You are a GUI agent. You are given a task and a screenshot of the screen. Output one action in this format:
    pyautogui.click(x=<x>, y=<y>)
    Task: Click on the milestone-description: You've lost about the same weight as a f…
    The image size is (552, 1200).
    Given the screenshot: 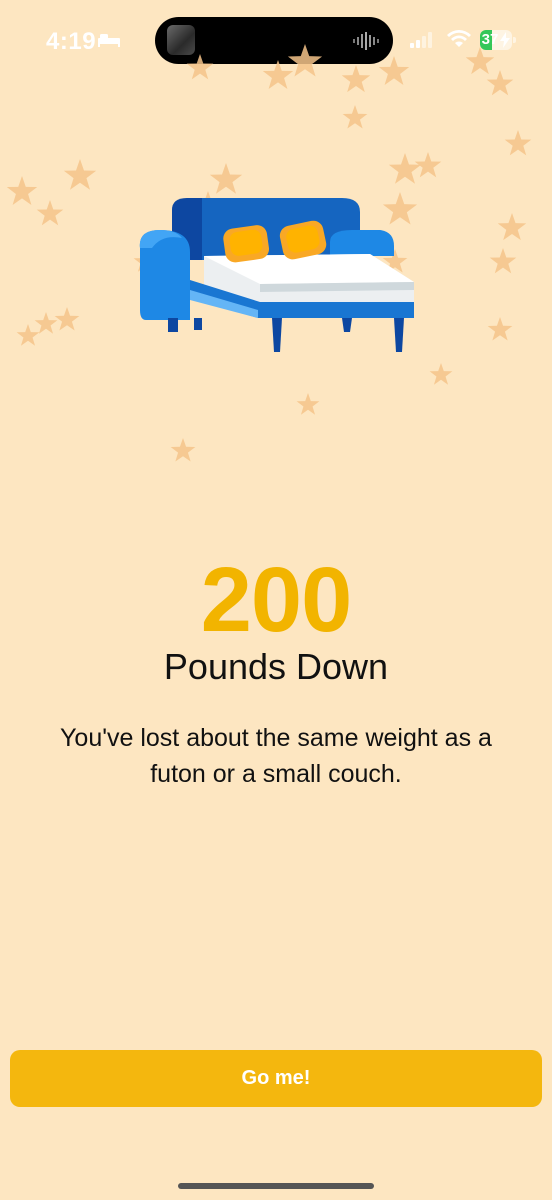 What is the action you would take?
    pyautogui.click(x=276, y=756)
    